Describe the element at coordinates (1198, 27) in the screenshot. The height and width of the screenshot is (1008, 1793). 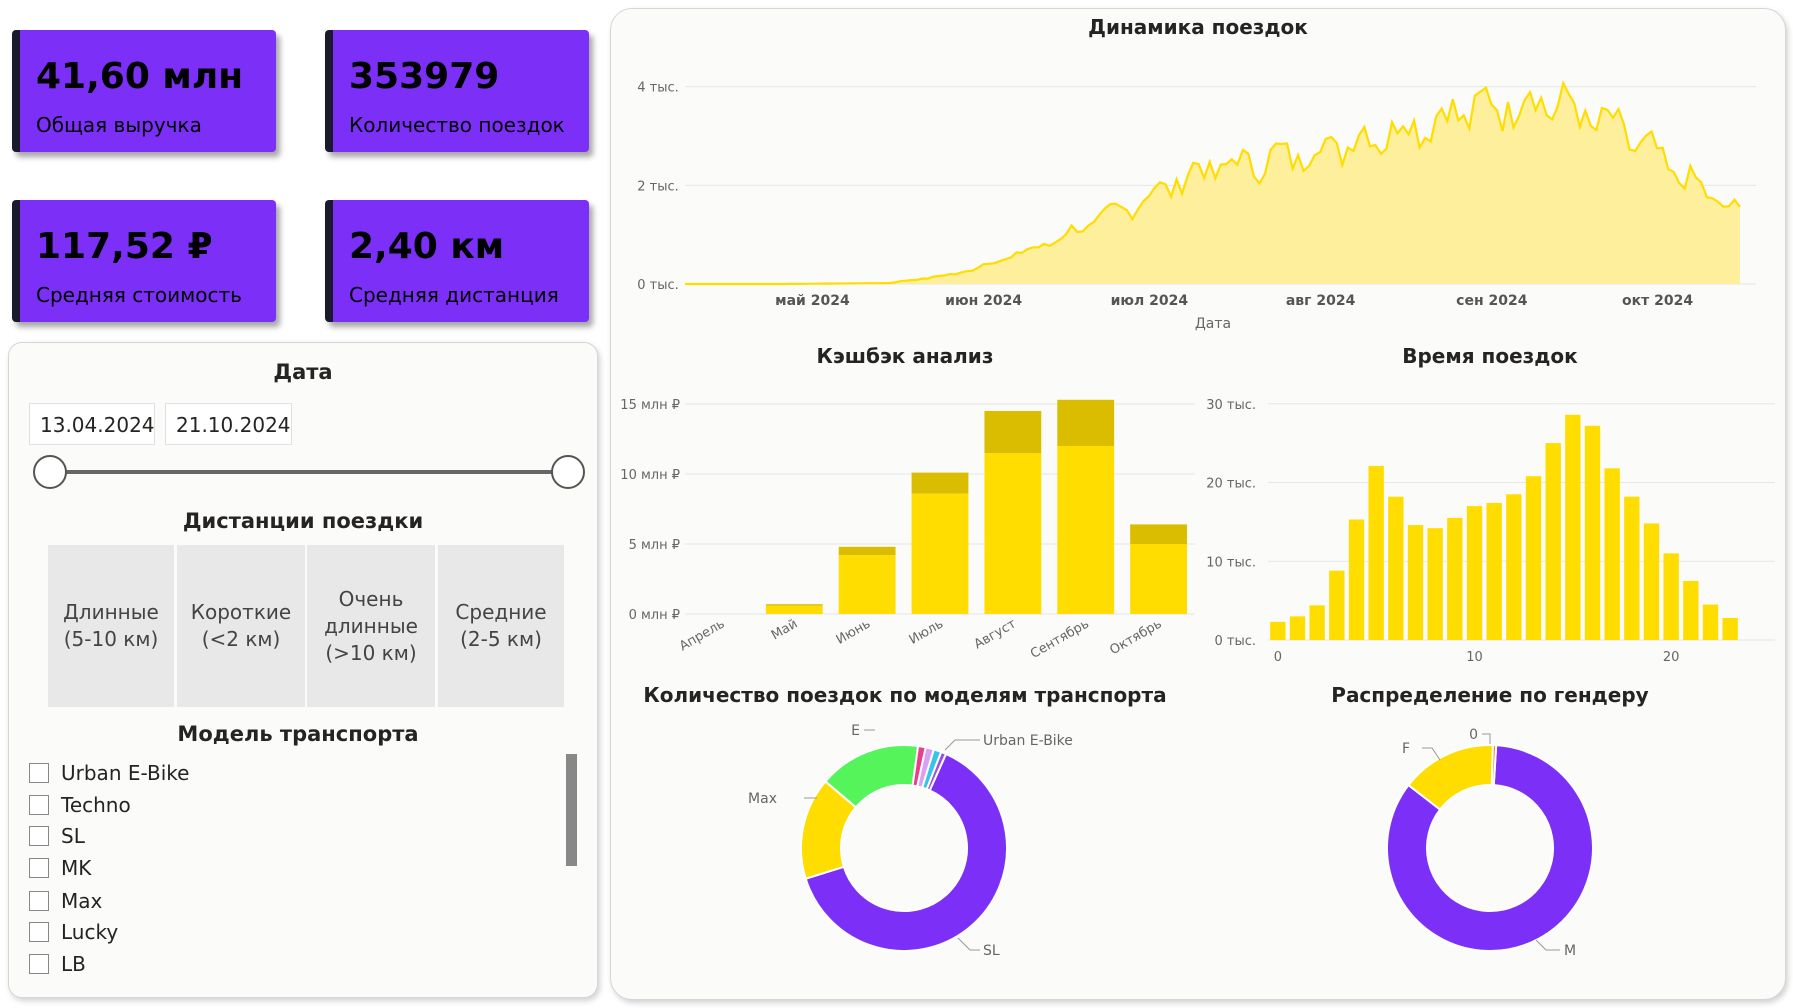
I see `trips-dynamic-title: Динамика поездок` at that location.